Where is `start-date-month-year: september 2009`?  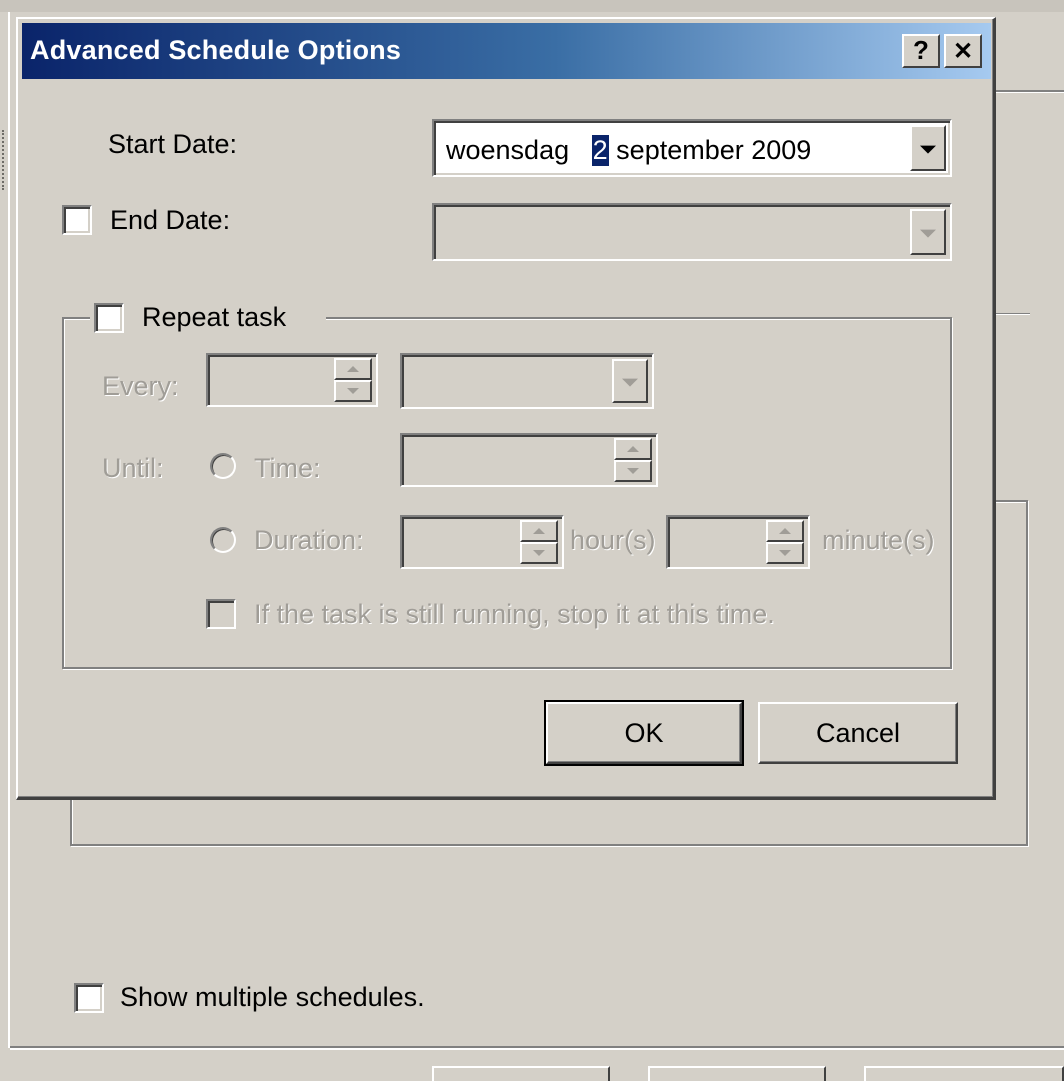 start-date-month-year: september 2009 is located at coordinates (714, 150).